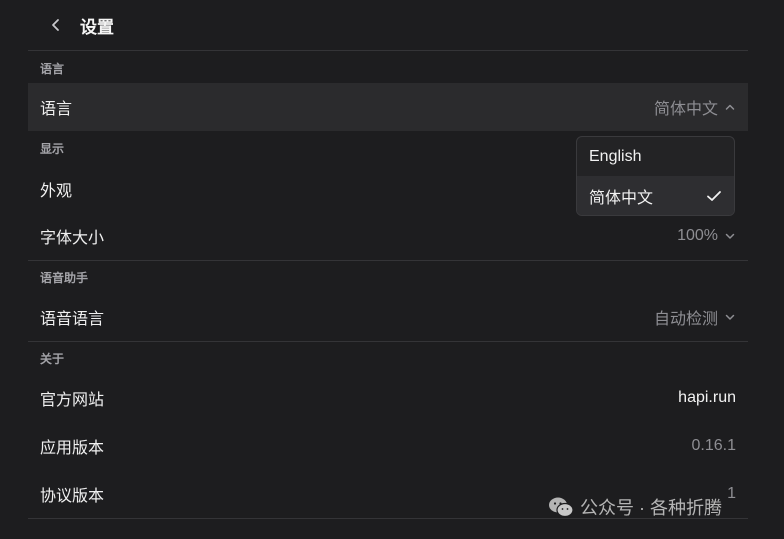 Image resolution: width=784 pixels, height=539 pixels. I want to click on chevron-left-icon, so click(55, 25).